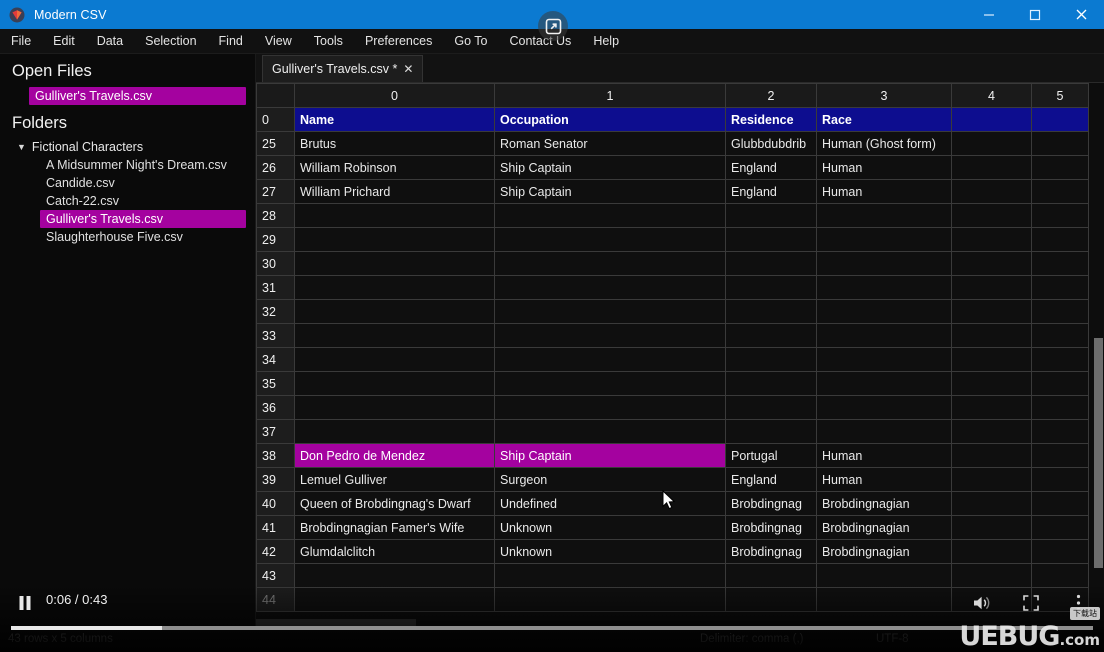 The height and width of the screenshot is (652, 1104). Describe the element at coordinates (343, 68) in the screenshot. I see `tab-gullivers-travels: Gulliver's Travels.csv * ✕` at that location.